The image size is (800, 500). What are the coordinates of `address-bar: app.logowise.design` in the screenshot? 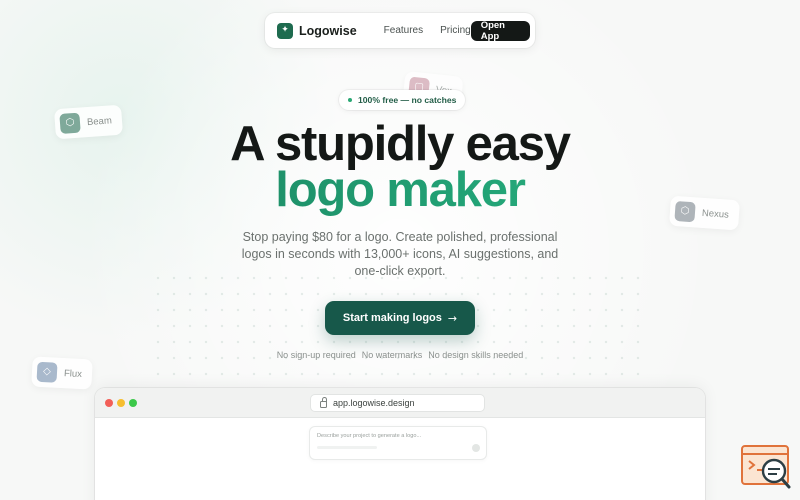 It's located at (397, 403).